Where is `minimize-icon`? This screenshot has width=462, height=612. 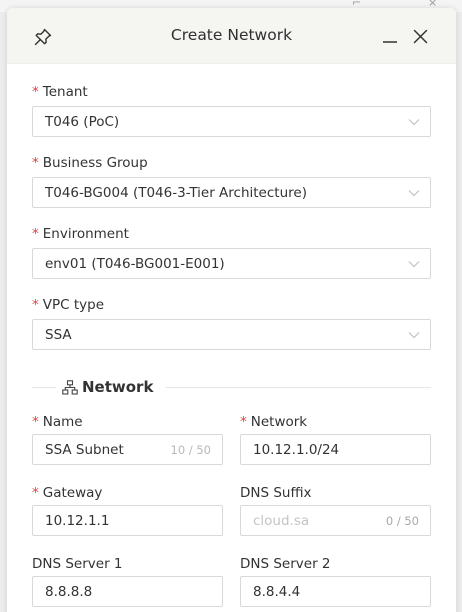
minimize-icon is located at coordinates (390, 36).